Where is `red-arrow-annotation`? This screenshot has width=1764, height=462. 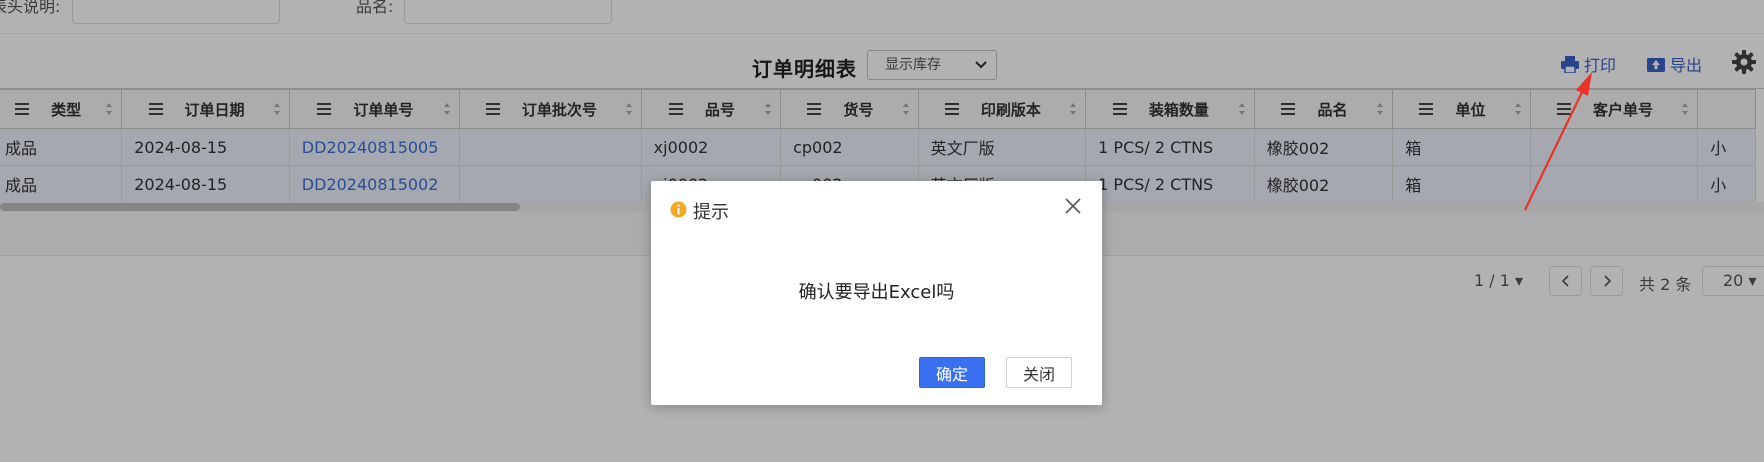 red-arrow-annotation is located at coordinates (1558, 141).